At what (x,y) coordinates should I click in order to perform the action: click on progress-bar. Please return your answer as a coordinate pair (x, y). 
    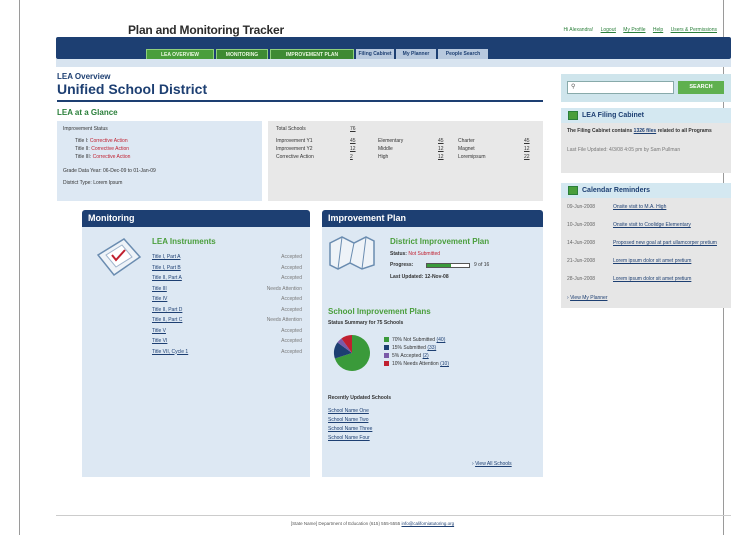
    Looking at the image, I should click on (448, 265).